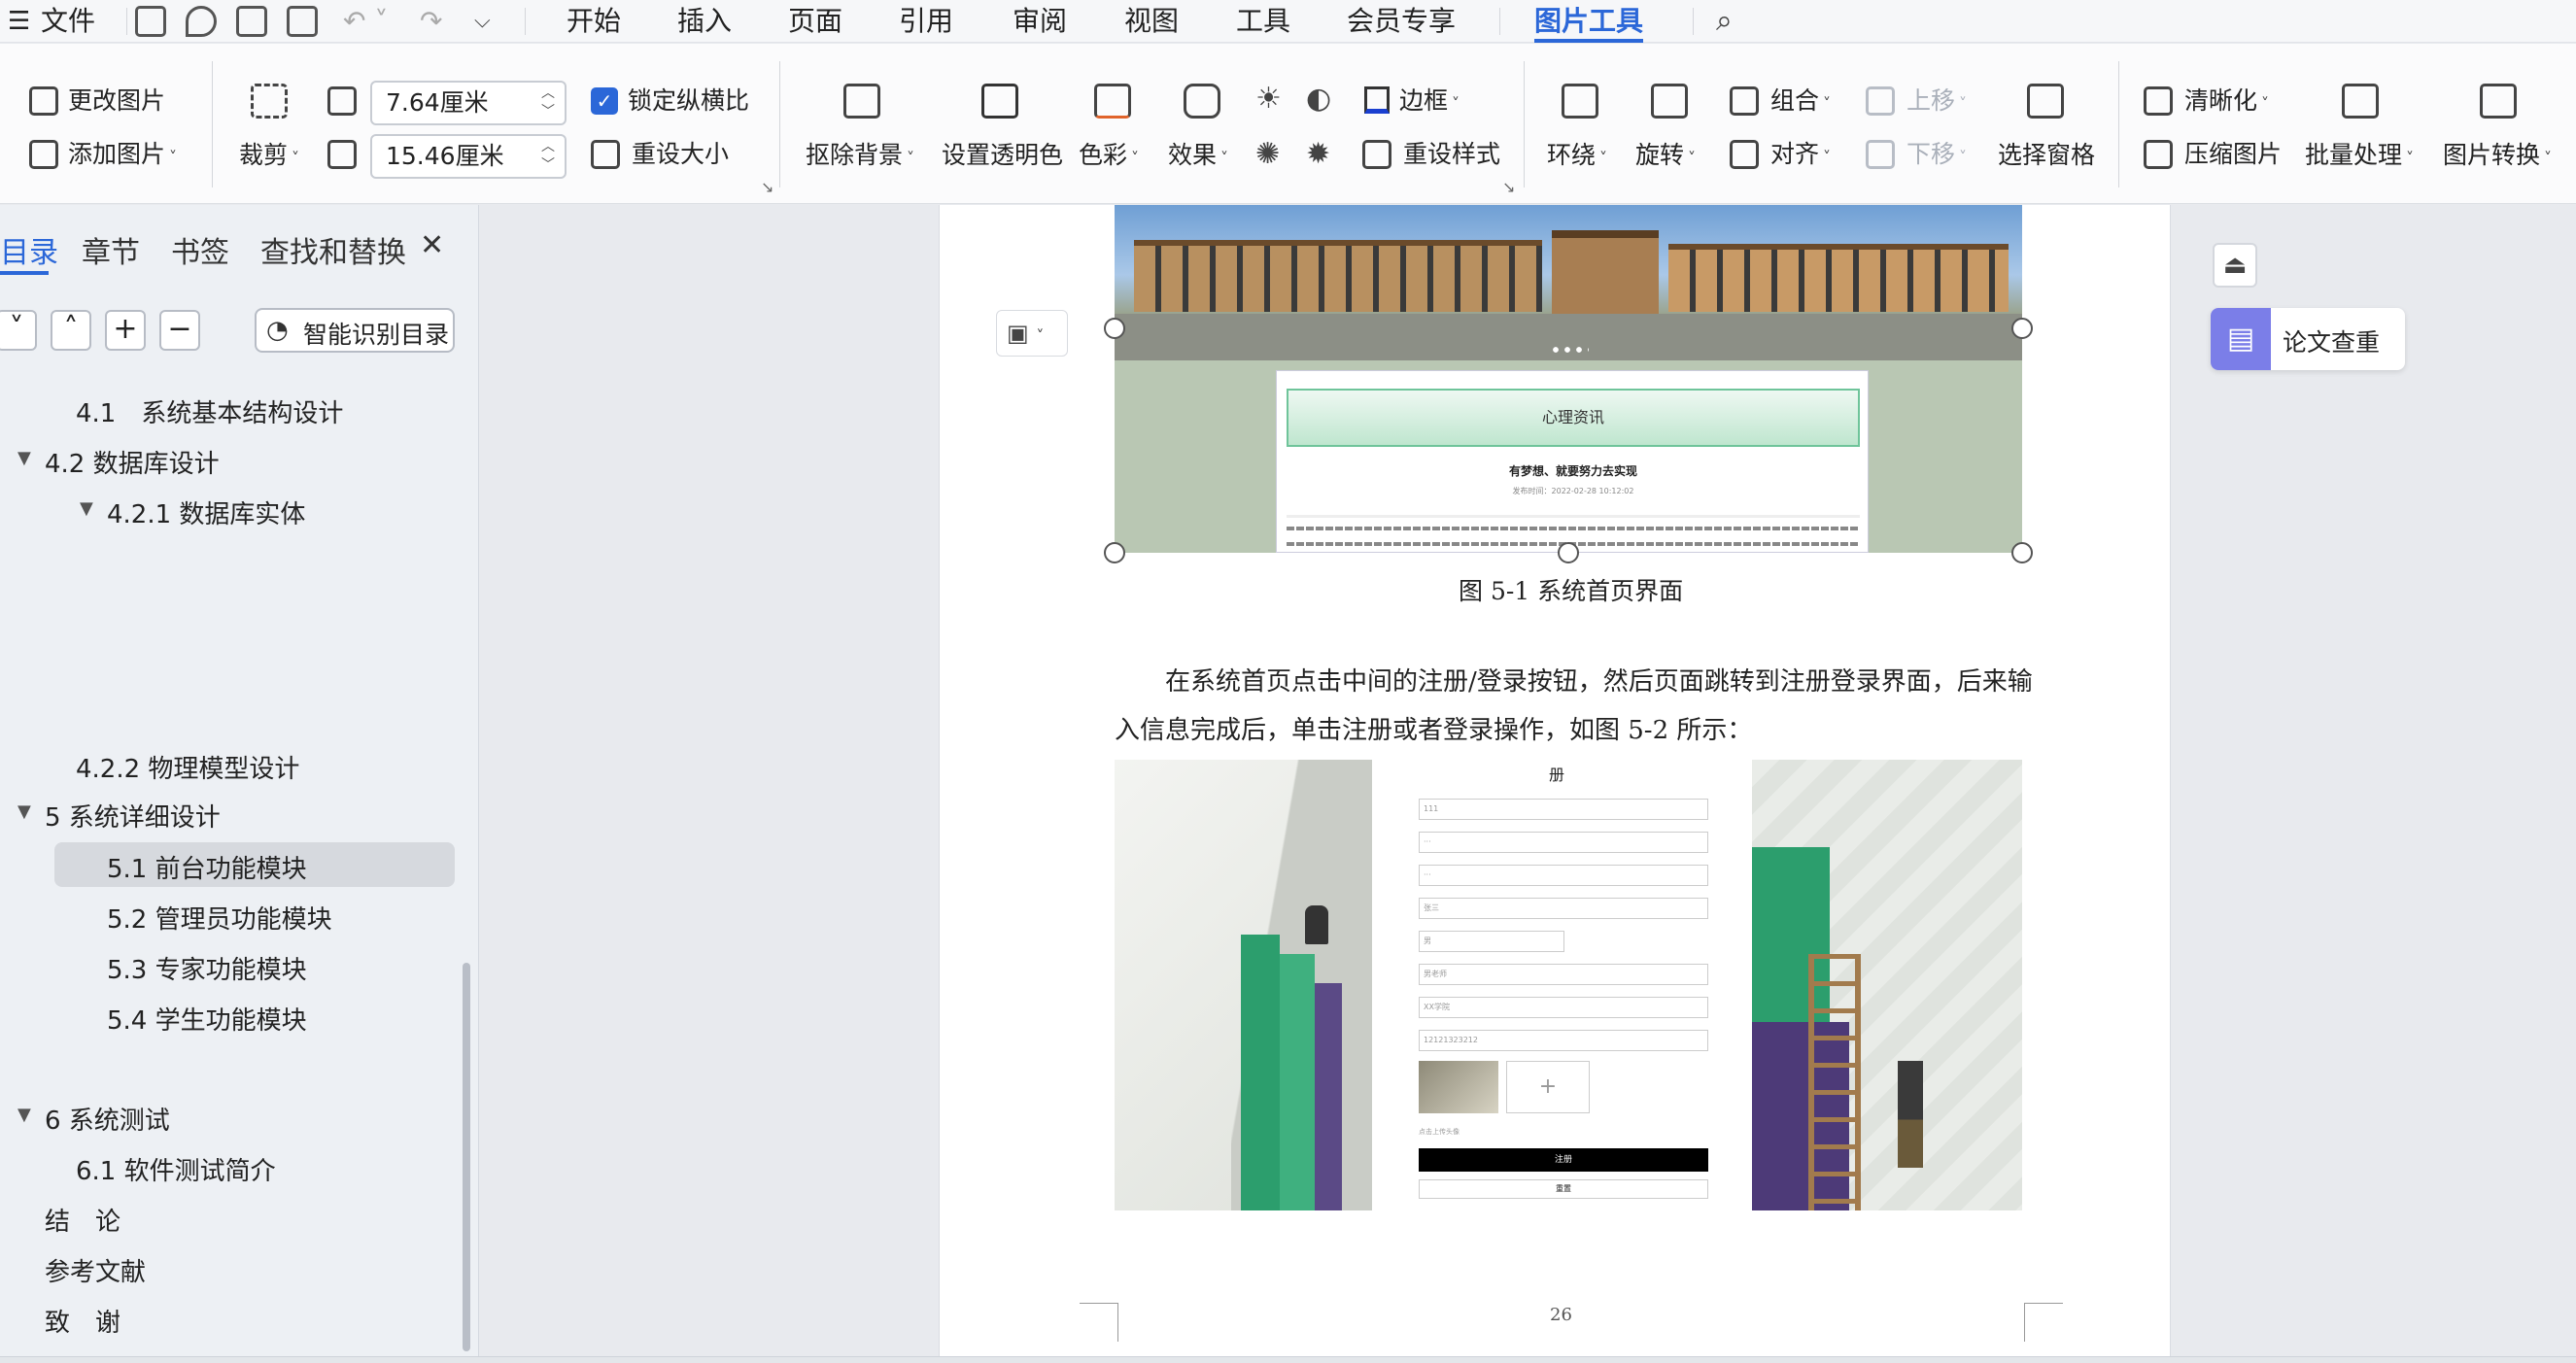 The image size is (2576, 1363). I want to click on register-button: 注册, so click(1563, 1160).